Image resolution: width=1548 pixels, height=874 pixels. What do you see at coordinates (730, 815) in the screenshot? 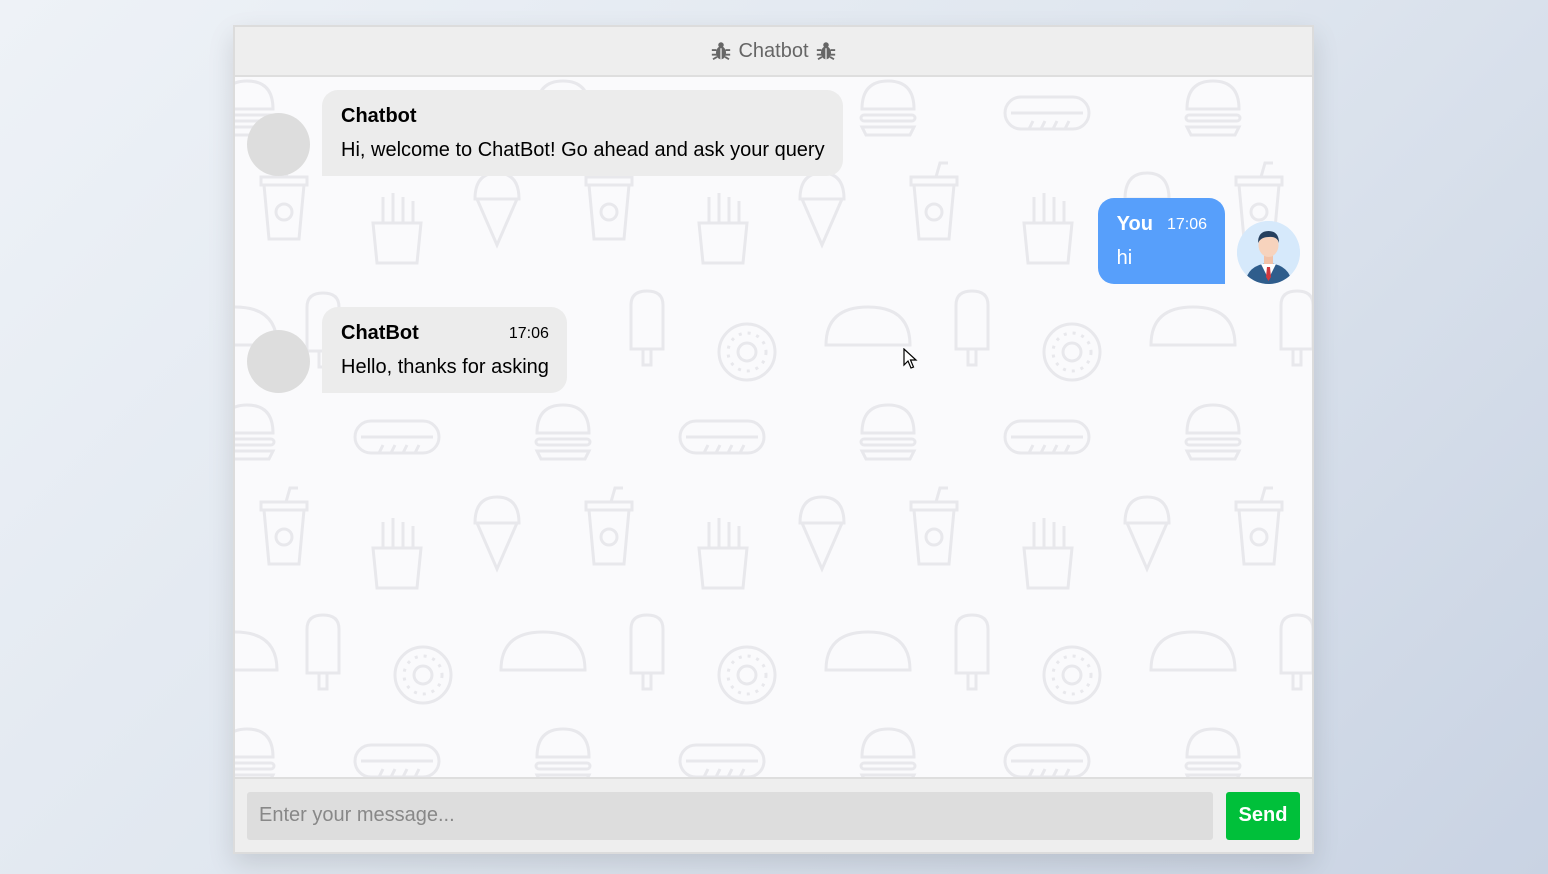
I see `message-input` at bounding box center [730, 815].